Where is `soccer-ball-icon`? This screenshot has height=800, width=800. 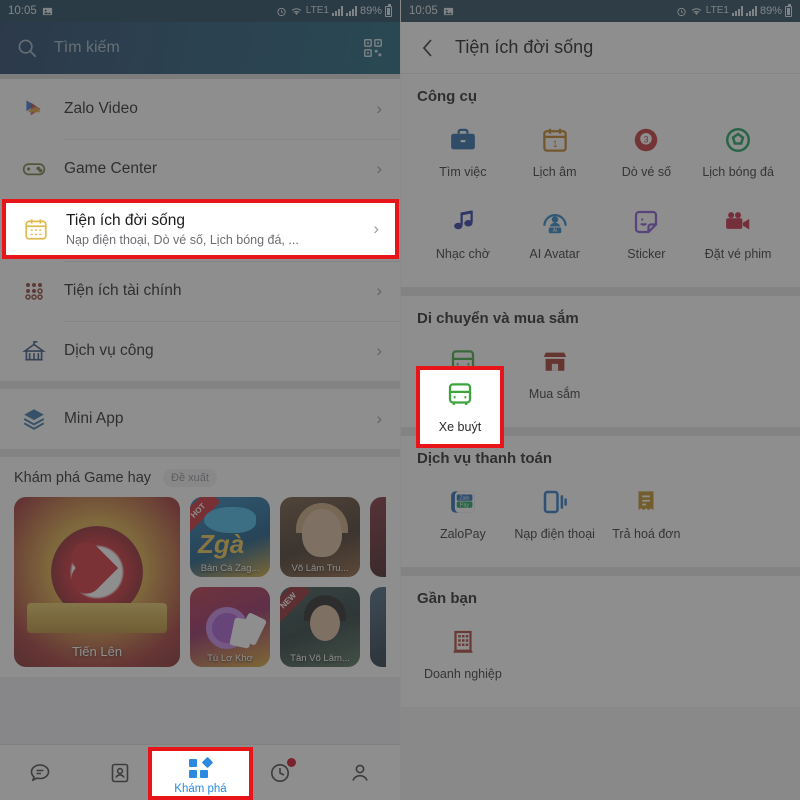 soccer-ball-icon is located at coordinates (738, 140).